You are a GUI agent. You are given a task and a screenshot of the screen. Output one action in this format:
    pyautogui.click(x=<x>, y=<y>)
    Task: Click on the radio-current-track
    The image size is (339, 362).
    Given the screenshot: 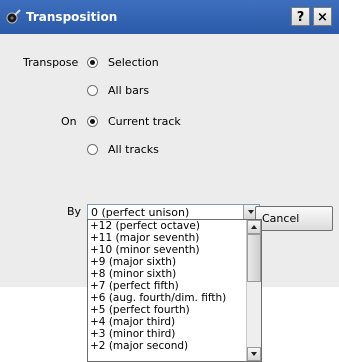 What is the action you would take?
    pyautogui.click(x=92, y=121)
    